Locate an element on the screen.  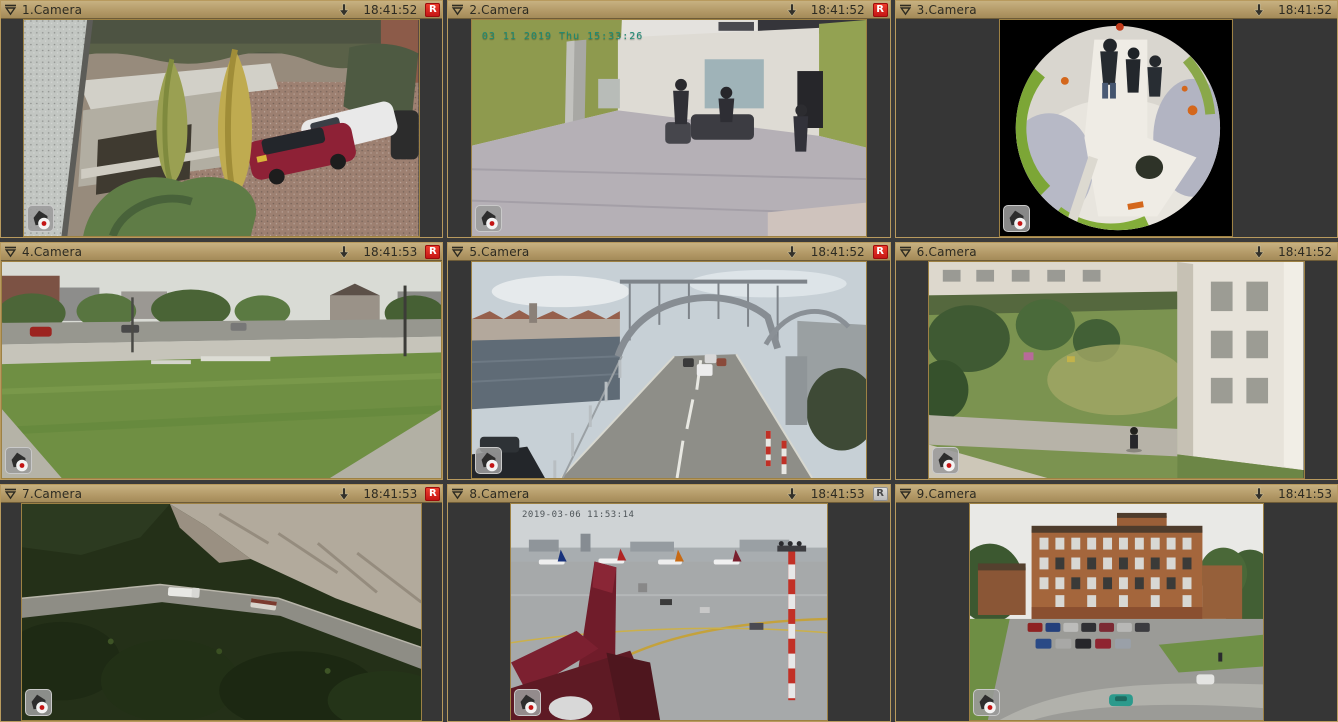
camera-osd-timestamp: 2019-03-06 11:53:14 is located at coordinates (578, 515).